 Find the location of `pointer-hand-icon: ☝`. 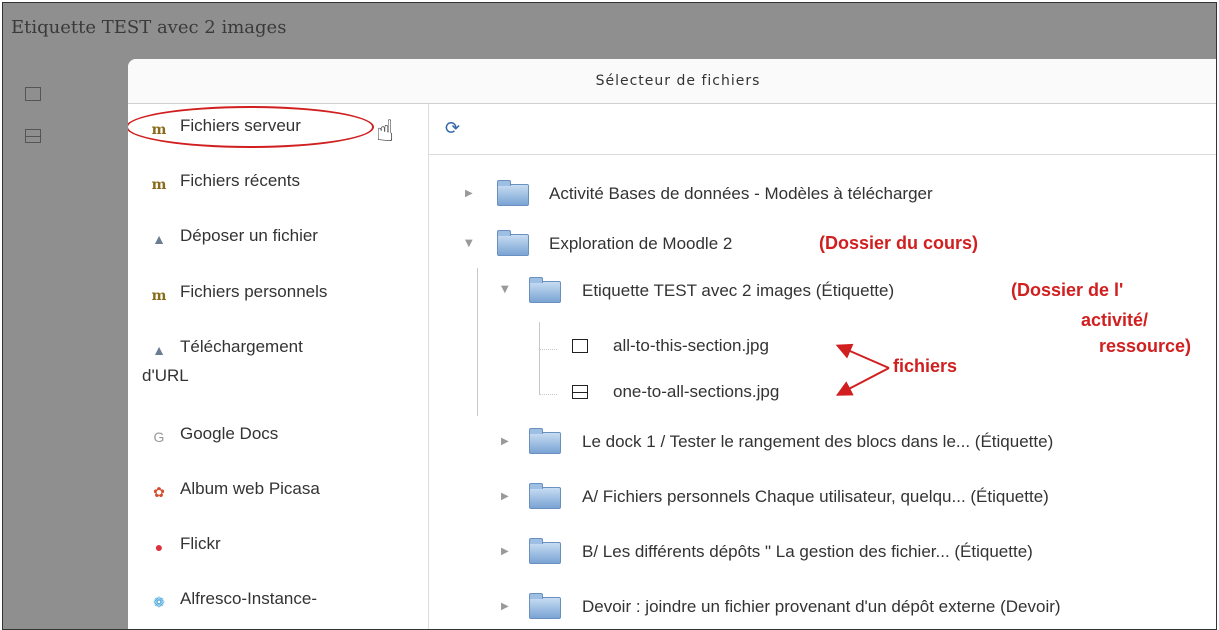

pointer-hand-icon: ☝ is located at coordinates (385, 131).